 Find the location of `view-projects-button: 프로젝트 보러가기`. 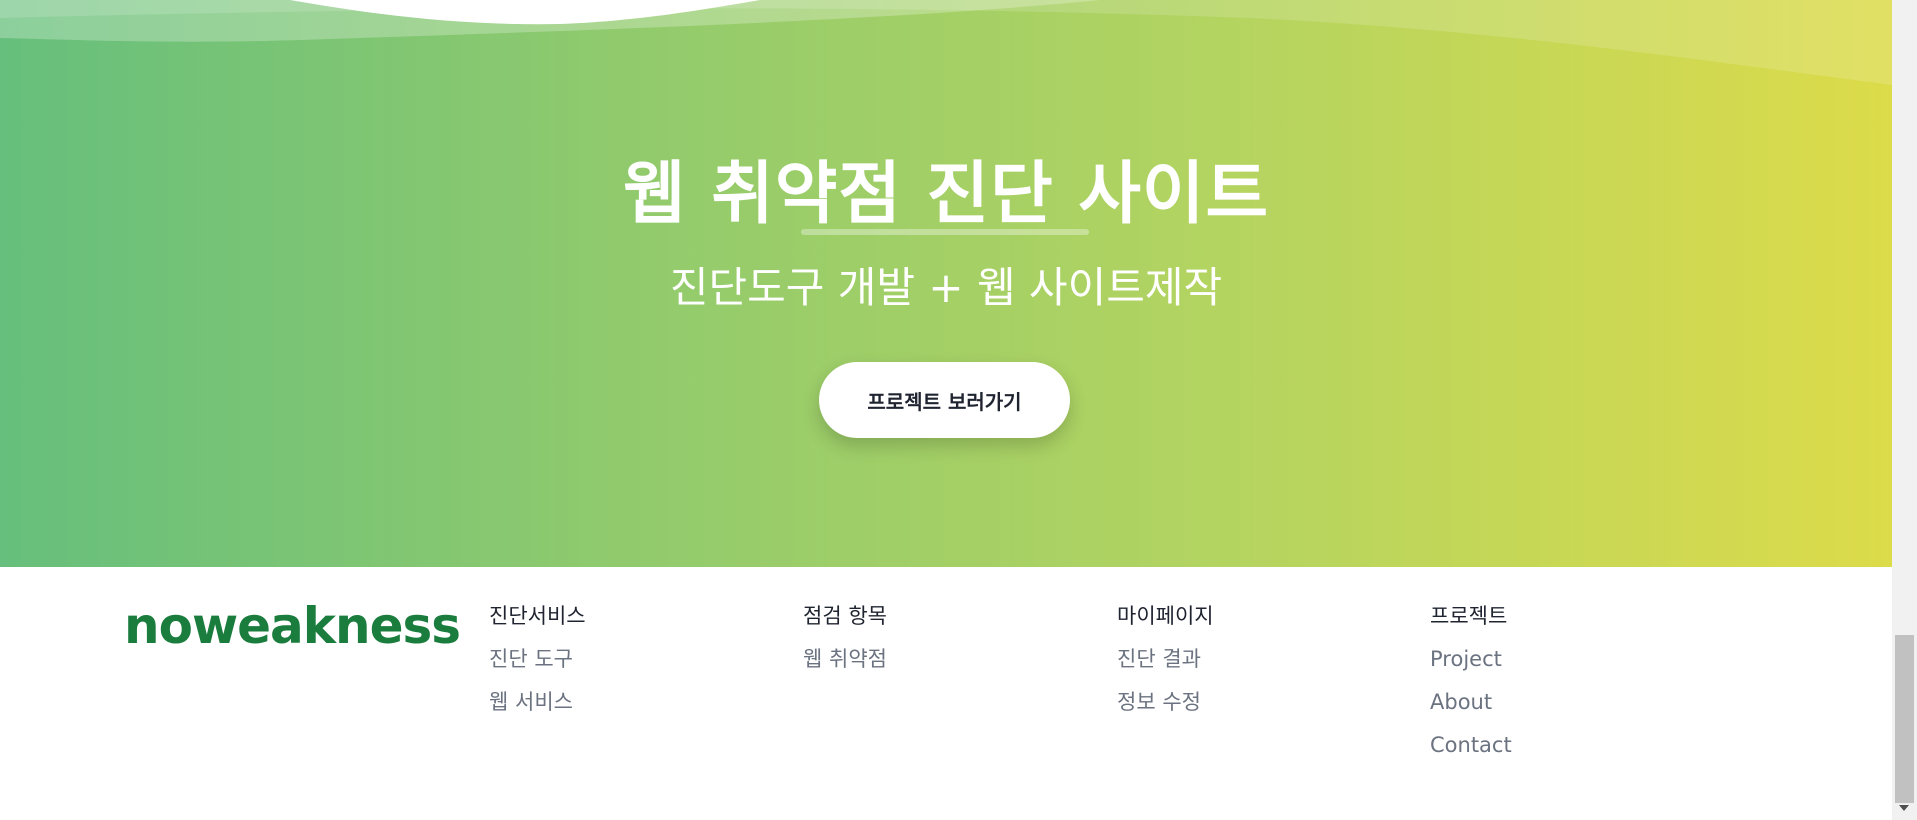

view-projects-button: 프로젝트 보러가기 is located at coordinates (944, 400).